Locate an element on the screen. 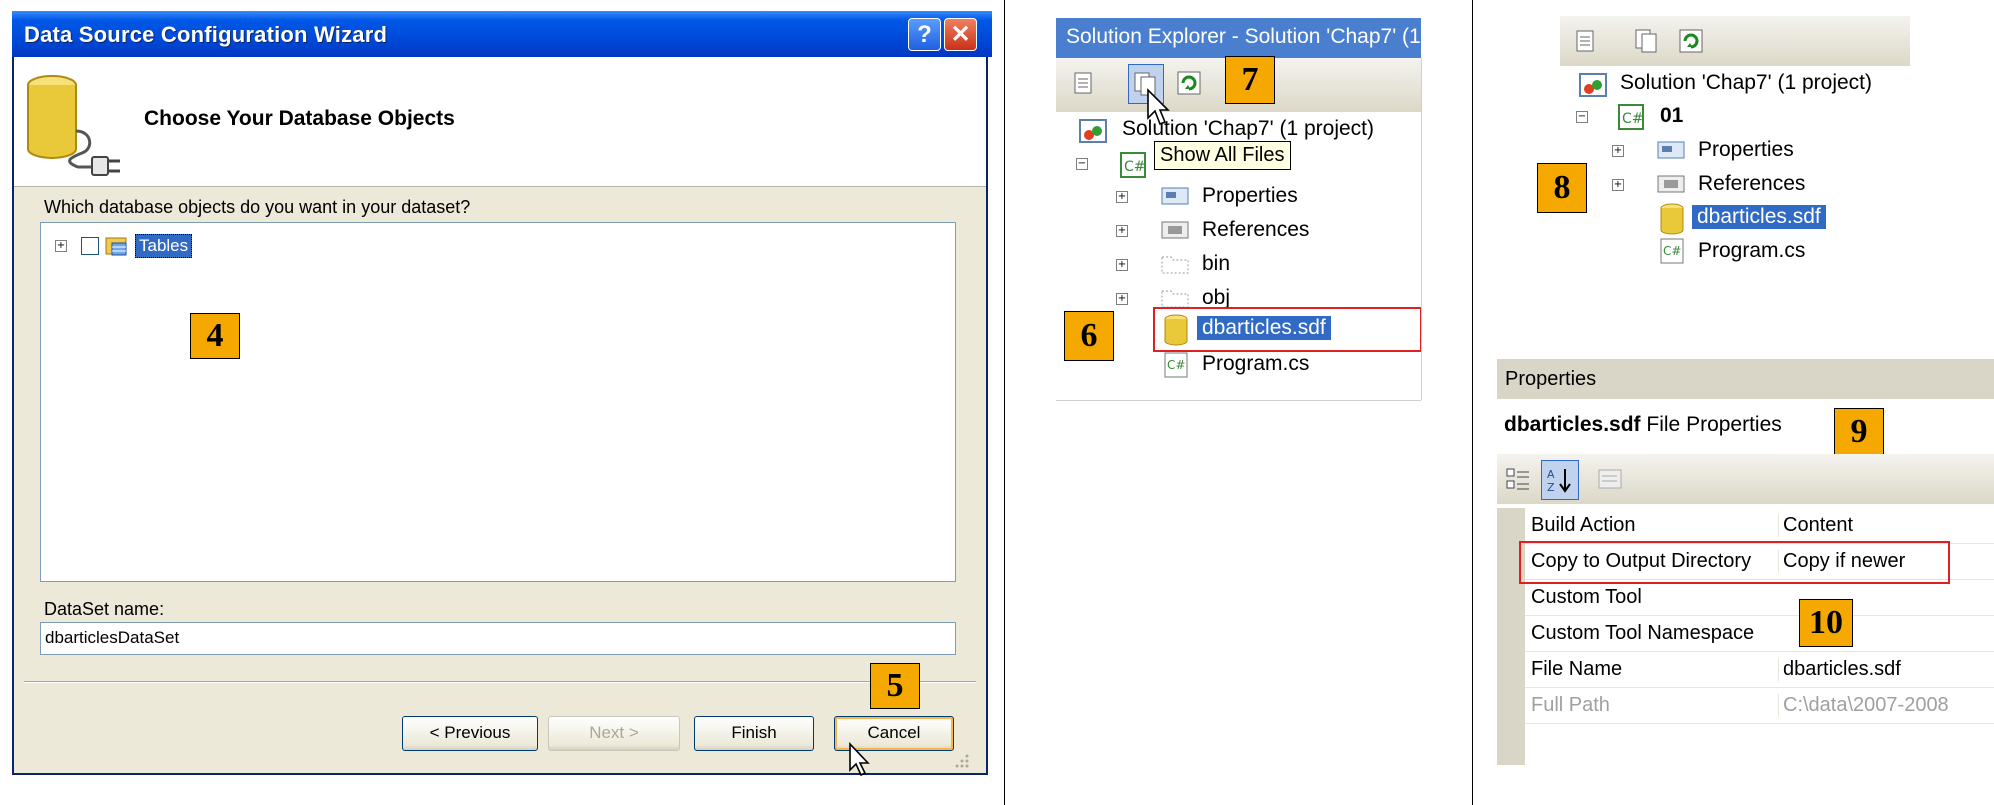  property-value: dbarticles.sdf is located at coordinates (1839, 669).